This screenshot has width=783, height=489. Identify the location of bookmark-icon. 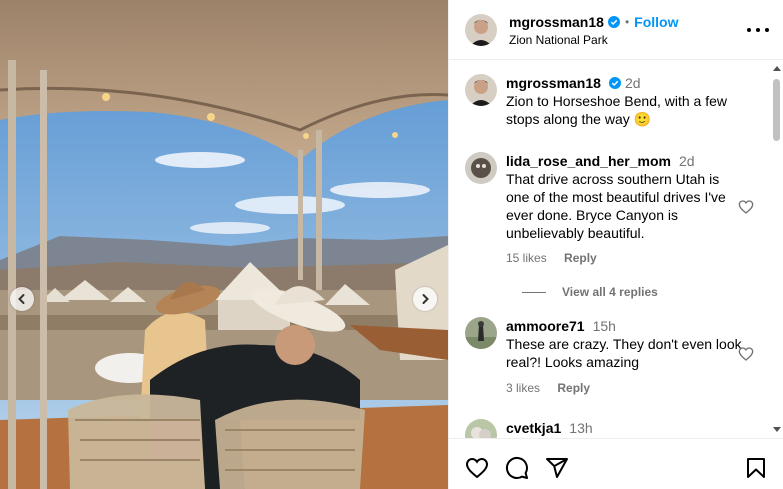
(756, 468).